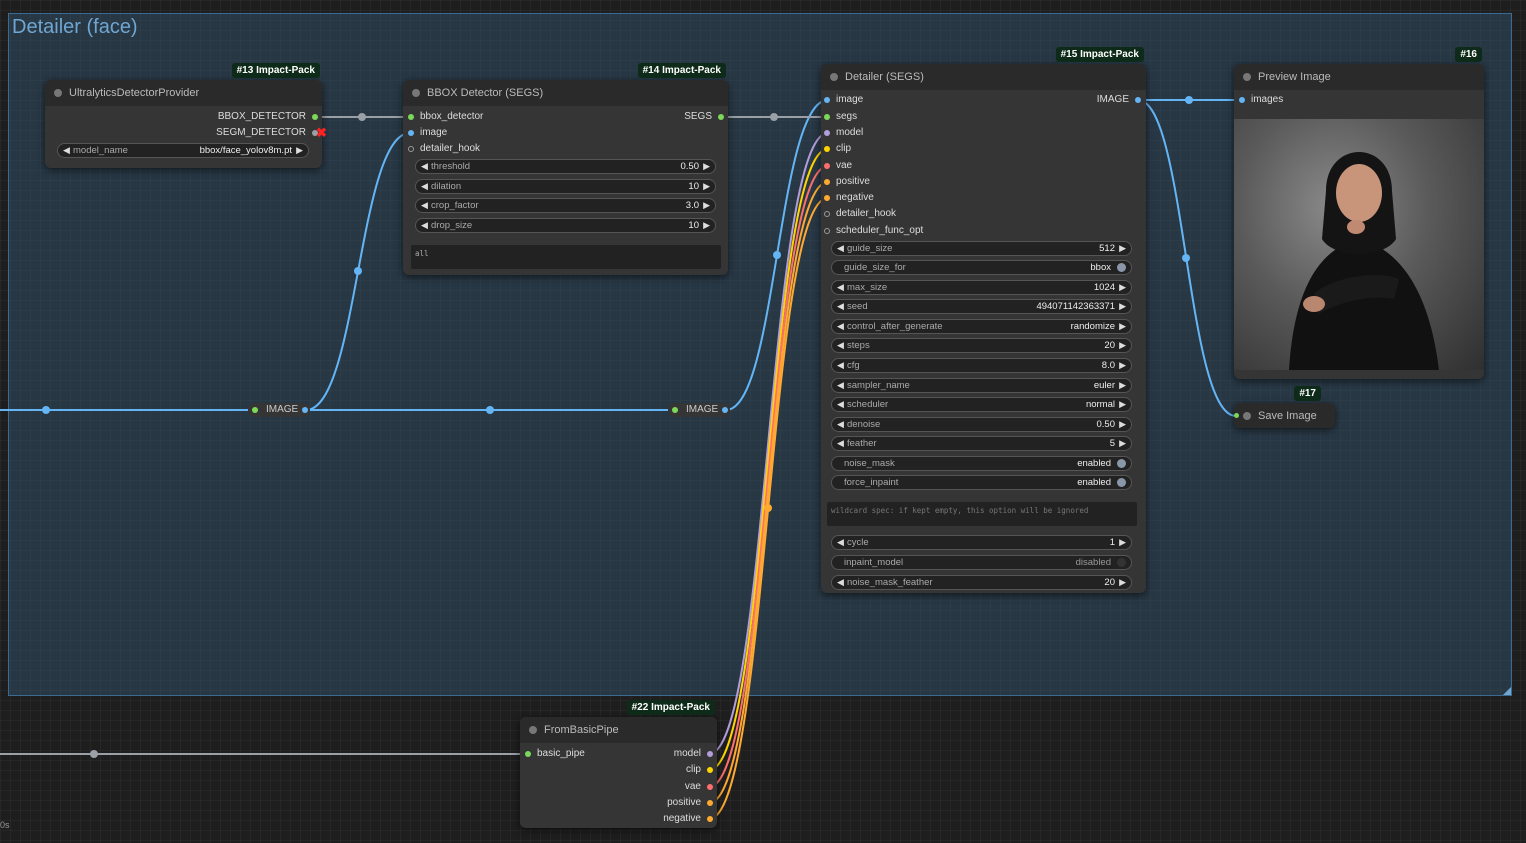  Describe the element at coordinates (842, 133) in the screenshot. I see `input-model: model` at that location.